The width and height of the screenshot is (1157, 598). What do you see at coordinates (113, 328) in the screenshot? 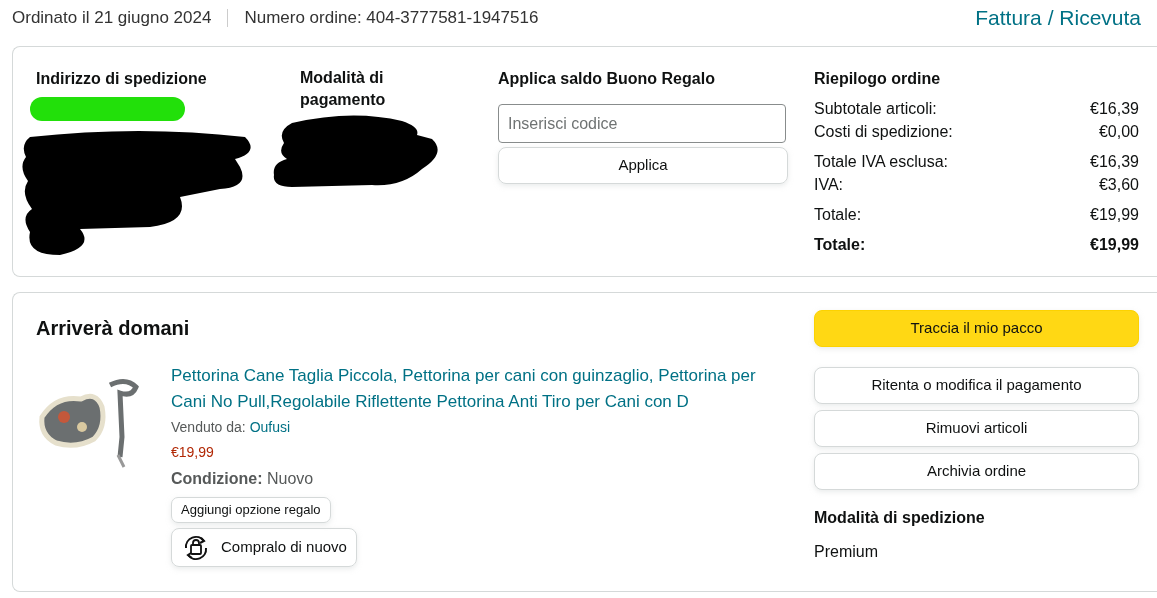
I see `delivery-title: Arriverà domani` at bounding box center [113, 328].